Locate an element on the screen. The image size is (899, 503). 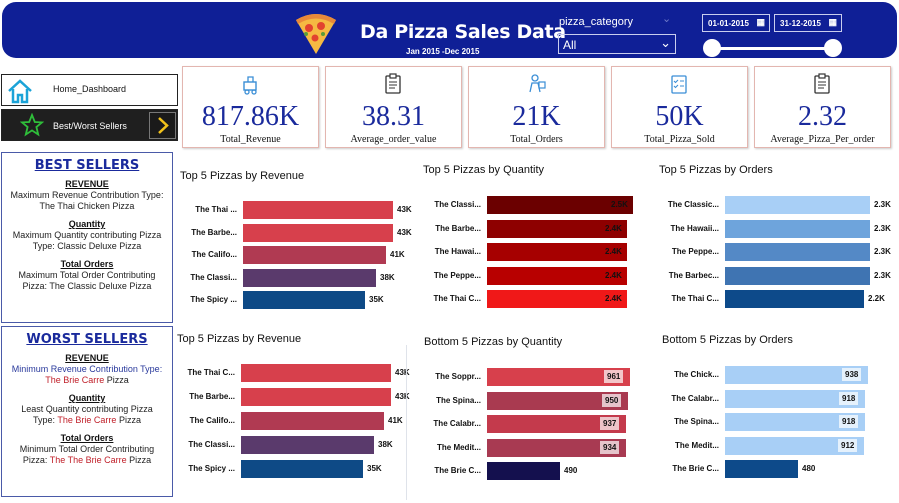
data-label: 950 is located at coordinates (612, 400).